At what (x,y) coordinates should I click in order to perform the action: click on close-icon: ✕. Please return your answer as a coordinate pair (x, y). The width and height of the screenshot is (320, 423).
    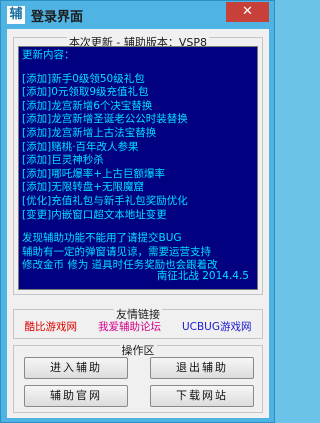
    Looking at the image, I should click on (247, 11).